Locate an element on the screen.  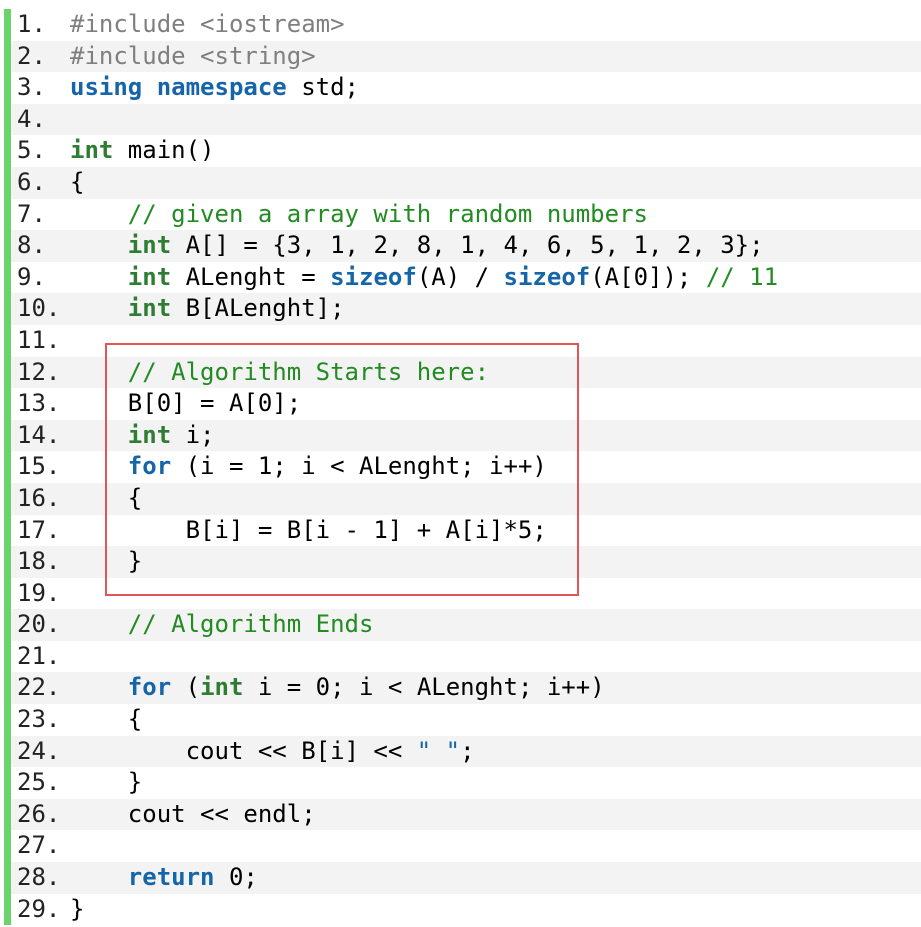
code-text: return 0; is located at coordinates (164, 878).